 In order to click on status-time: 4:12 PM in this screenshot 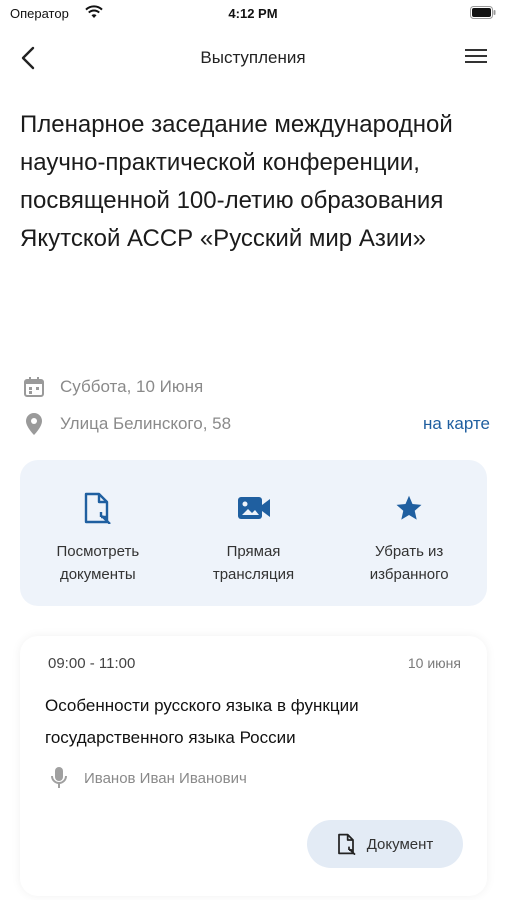, I will do `click(253, 13)`.